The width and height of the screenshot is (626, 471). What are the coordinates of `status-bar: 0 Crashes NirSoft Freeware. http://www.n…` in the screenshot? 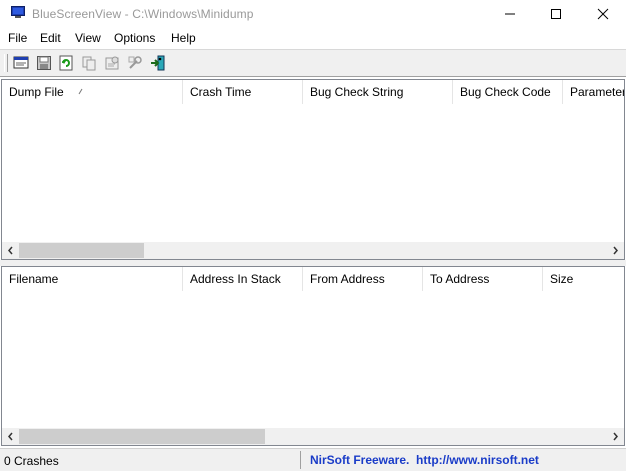 It's located at (313, 459).